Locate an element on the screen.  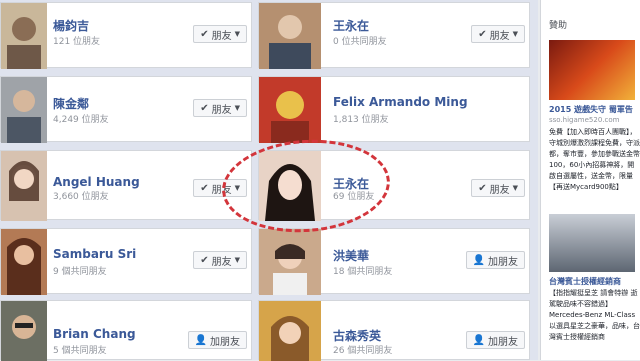
friend-name: Felix Armando Ming is located at coordinates (400, 102).